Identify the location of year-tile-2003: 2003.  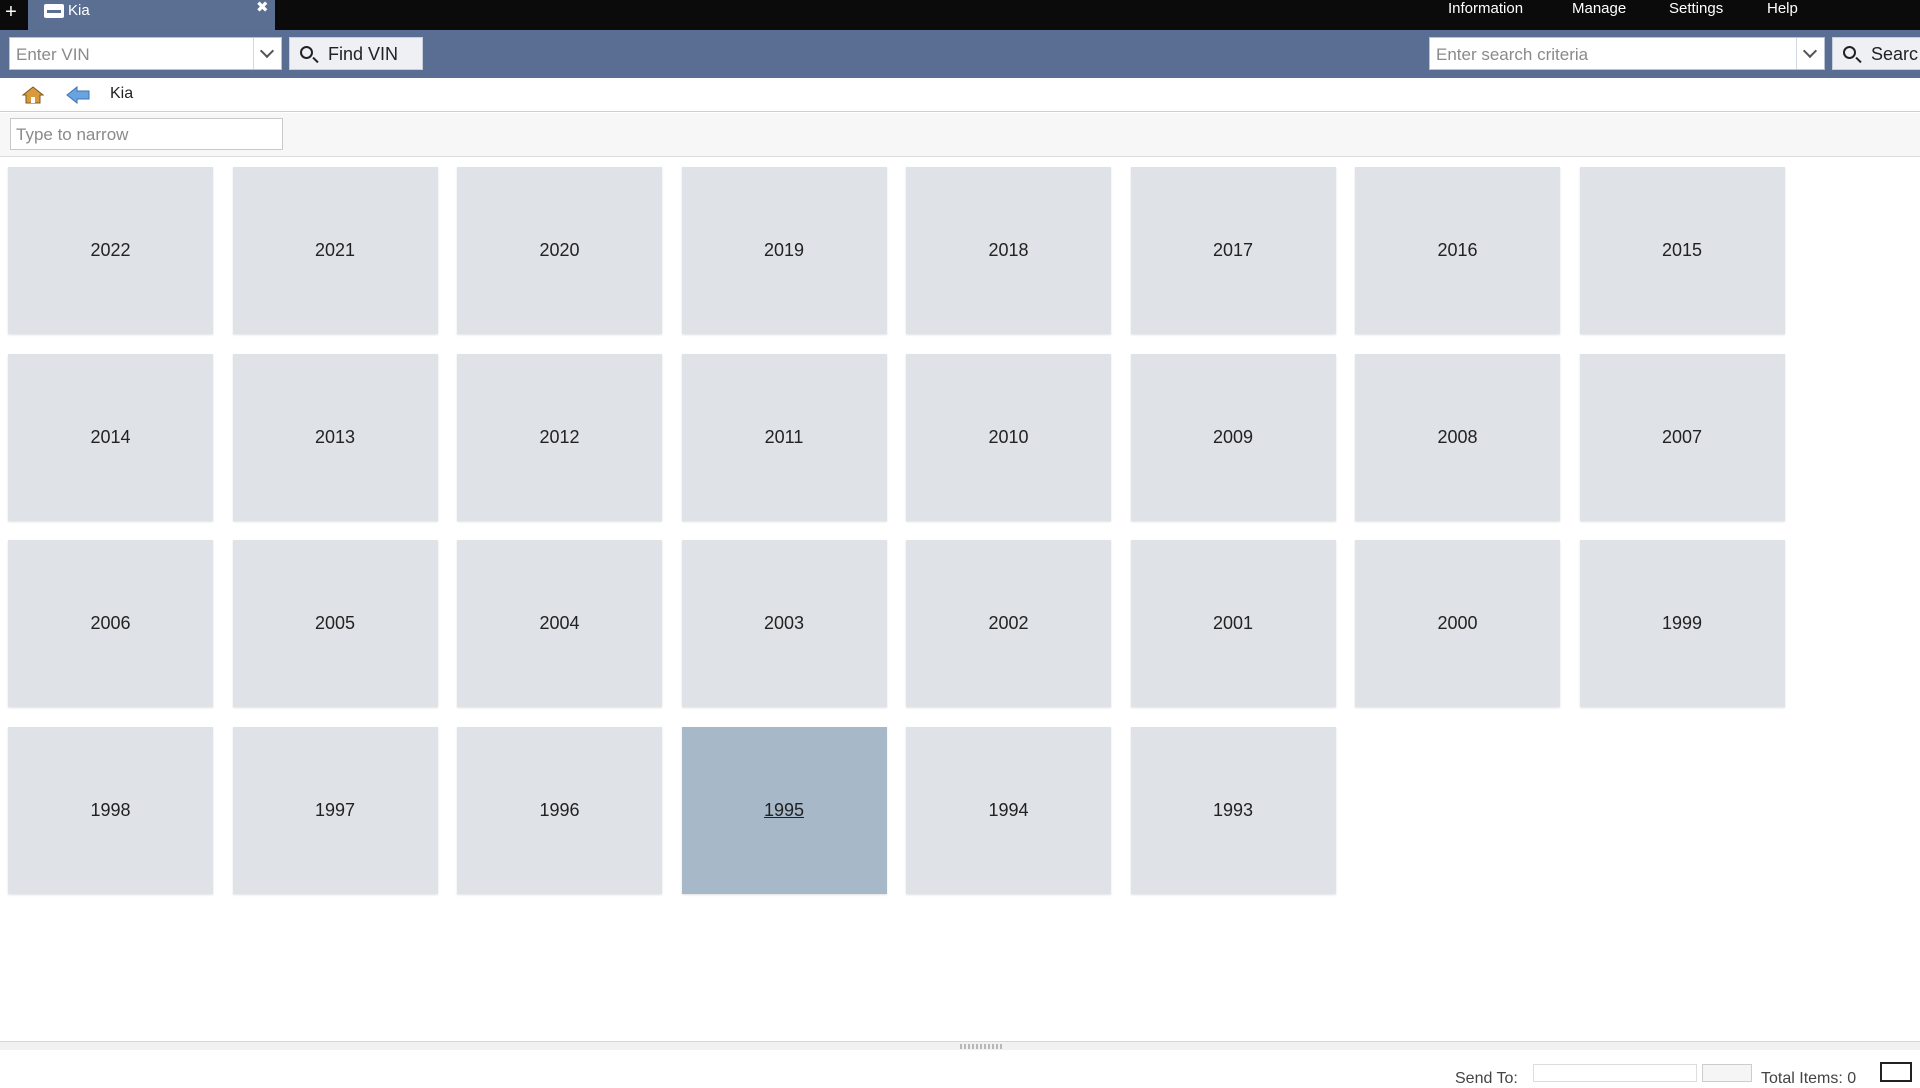
(784, 623).